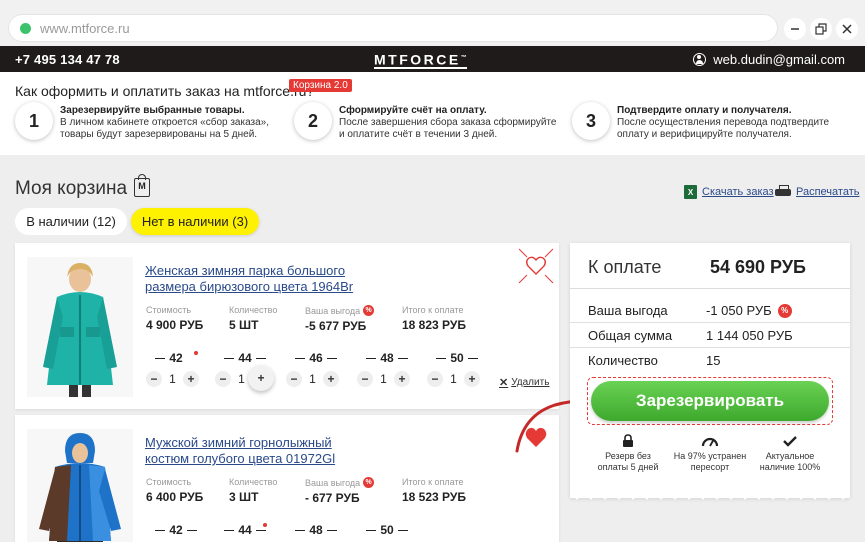 The height and width of the screenshot is (542, 865). What do you see at coordinates (625, 267) in the screenshot?
I see `pay-label: К оплате` at bounding box center [625, 267].